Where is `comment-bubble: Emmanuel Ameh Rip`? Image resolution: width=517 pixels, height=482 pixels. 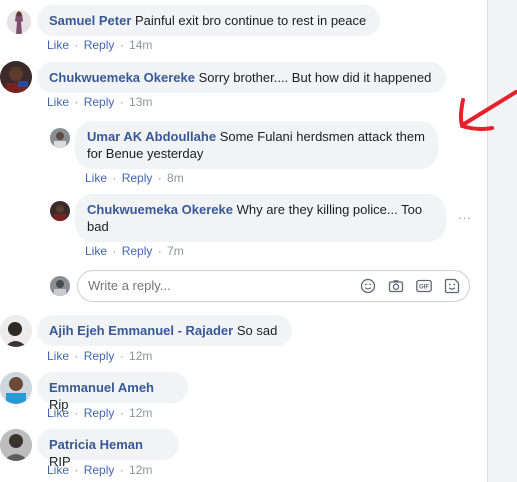
comment-bubble: Emmanuel Ameh Rip is located at coordinates (112, 392).